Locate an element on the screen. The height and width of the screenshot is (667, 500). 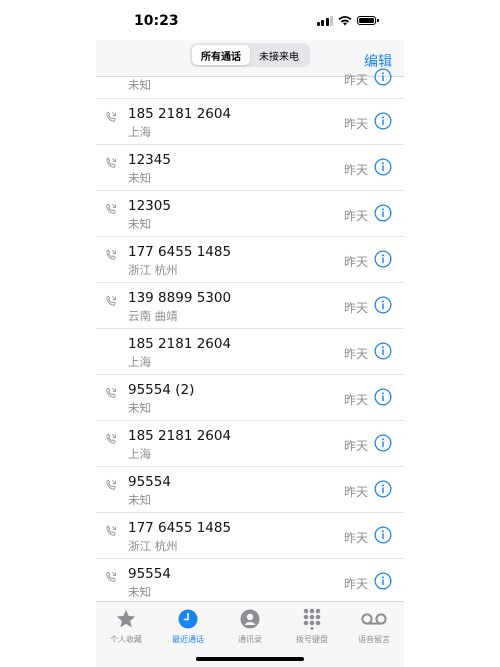
keypad-icon is located at coordinates (312, 619).